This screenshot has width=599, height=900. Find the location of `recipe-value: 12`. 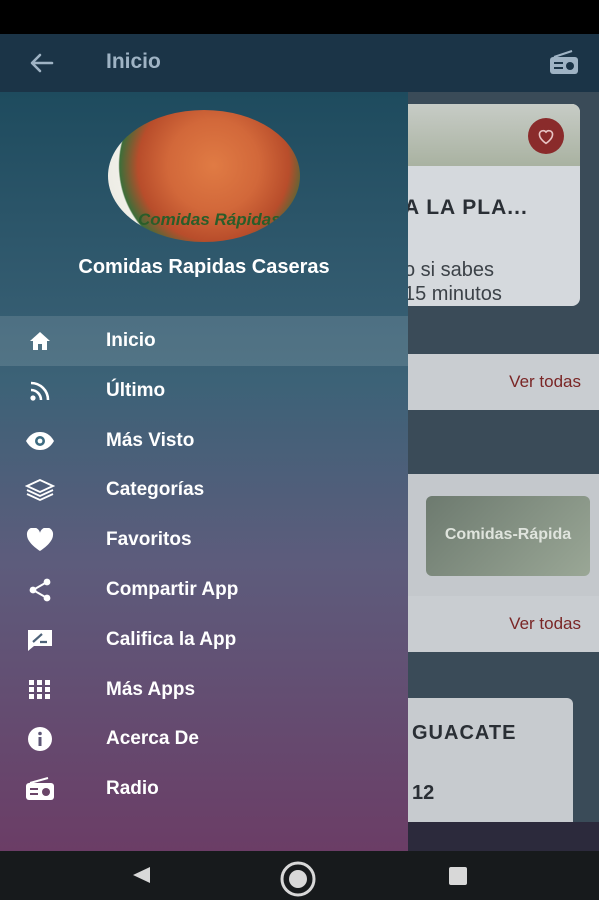

recipe-value: 12 is located at coordinates (423, 793).